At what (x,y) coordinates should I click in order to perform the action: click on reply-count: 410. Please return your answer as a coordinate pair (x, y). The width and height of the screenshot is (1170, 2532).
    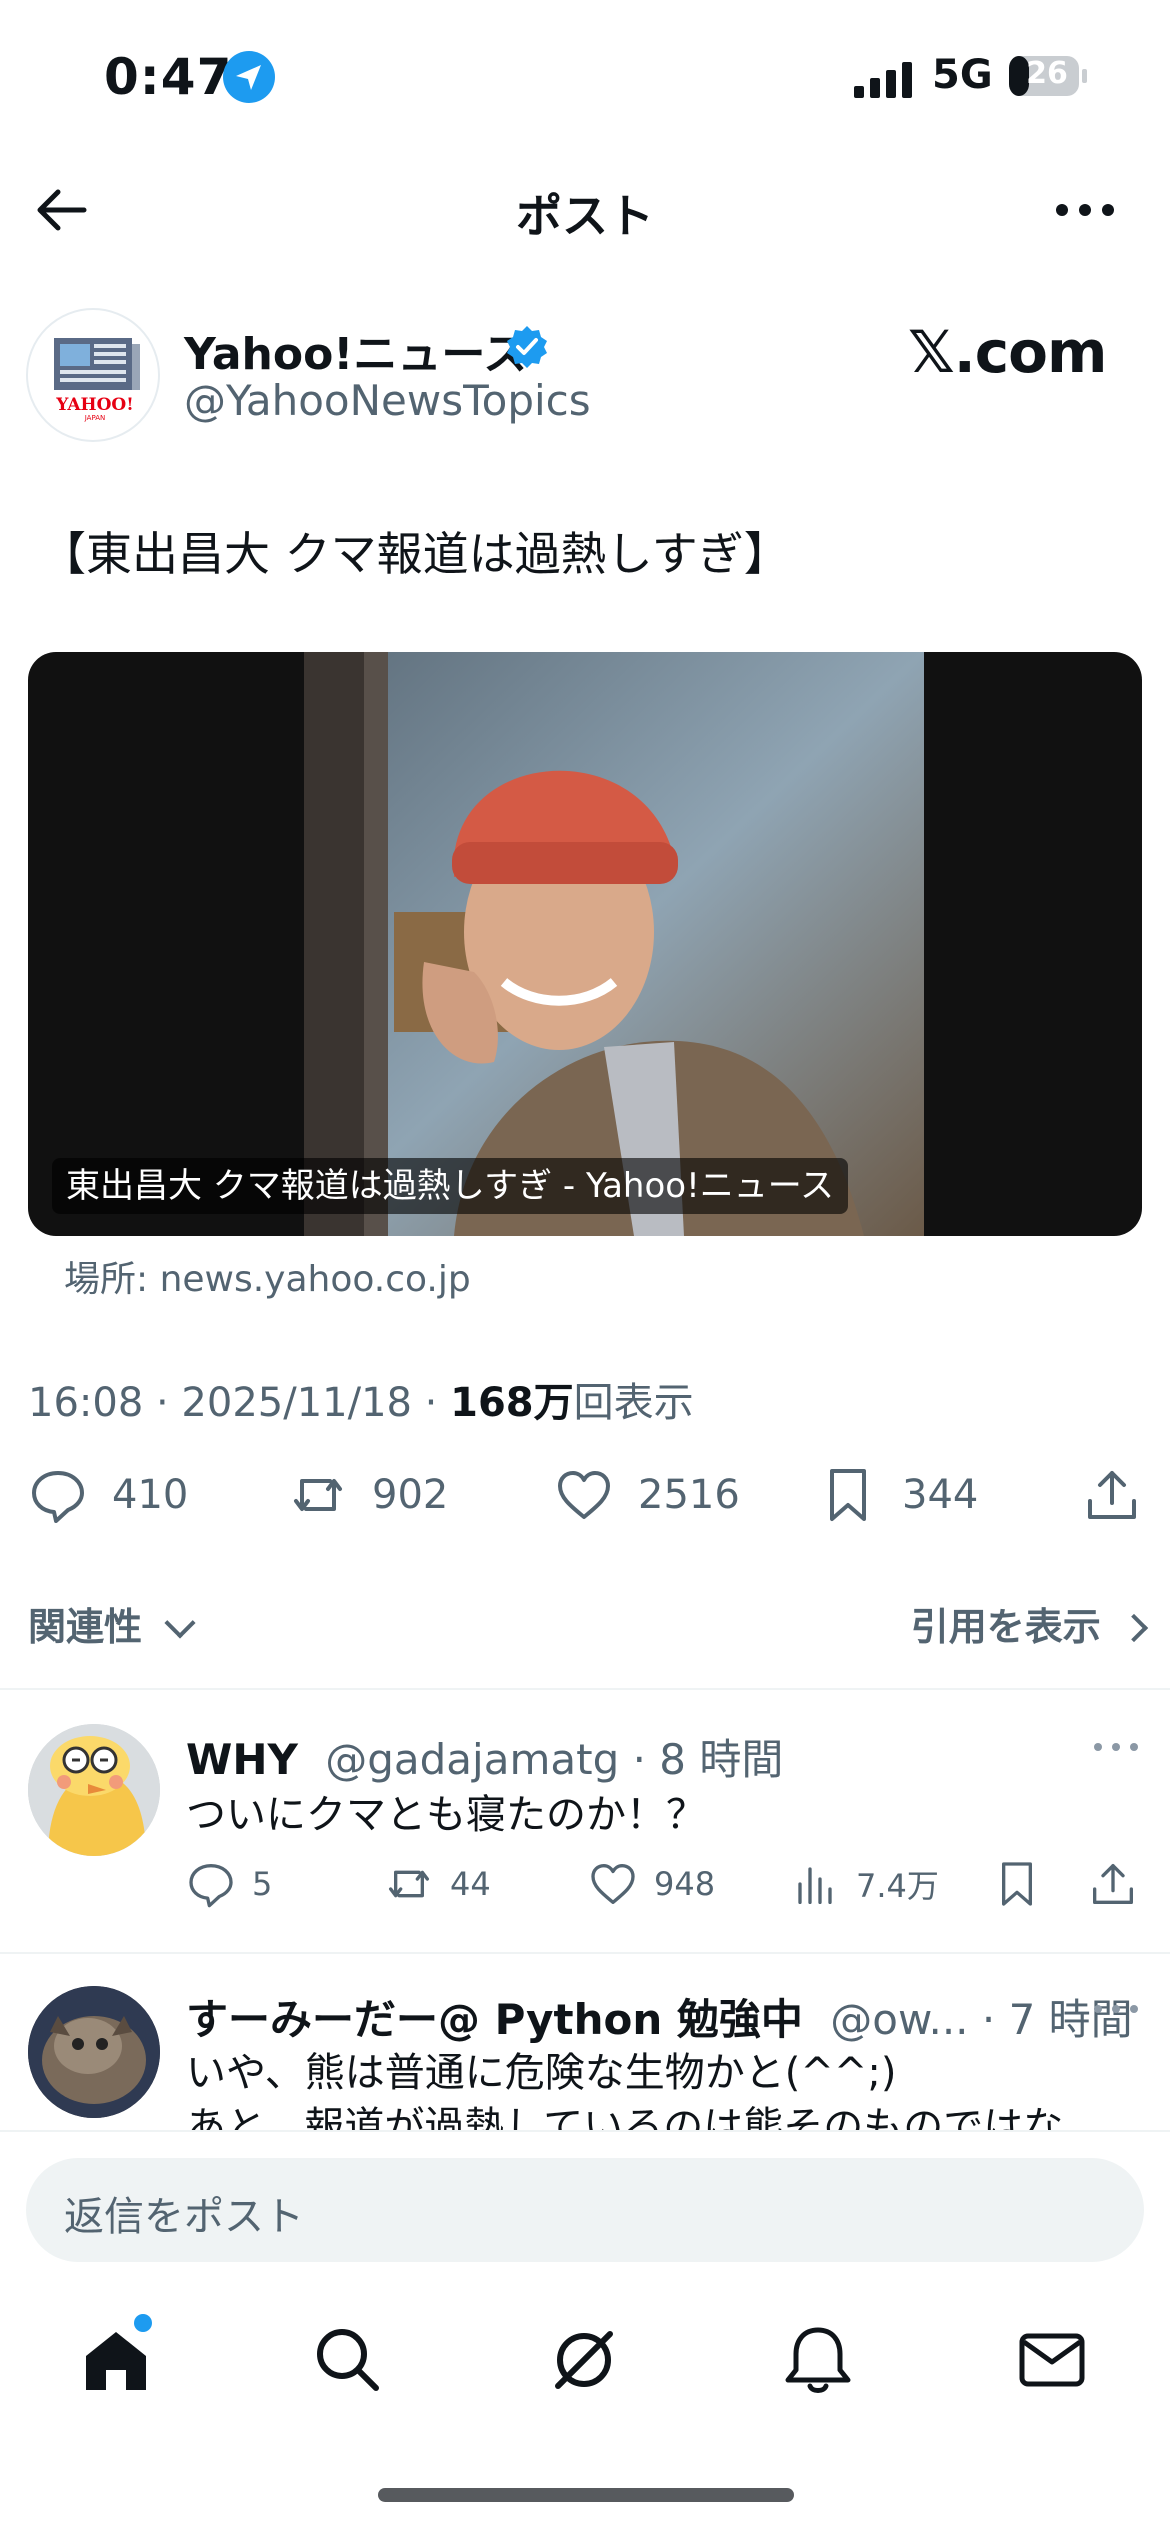
    Looking at the image, I should click on (150, 1495).